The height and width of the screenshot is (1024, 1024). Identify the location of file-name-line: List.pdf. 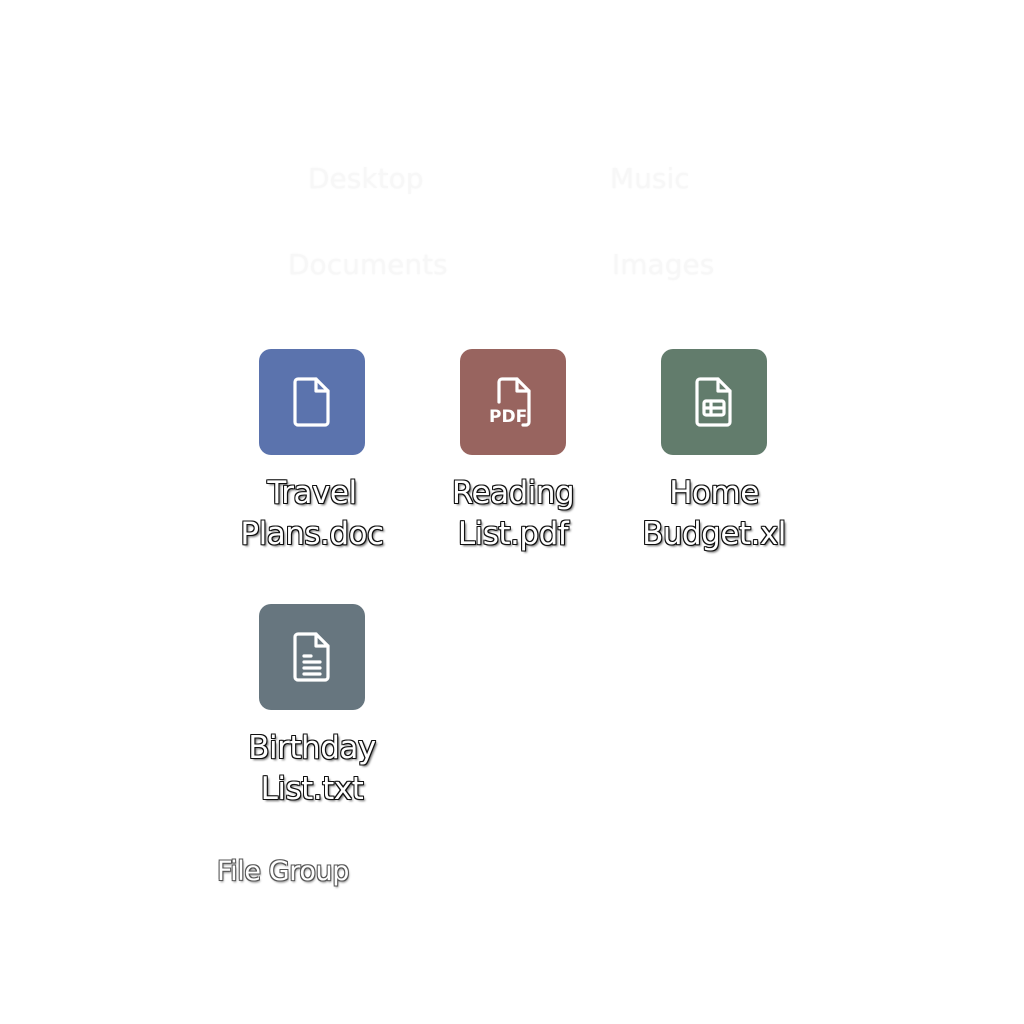
(513, 534).